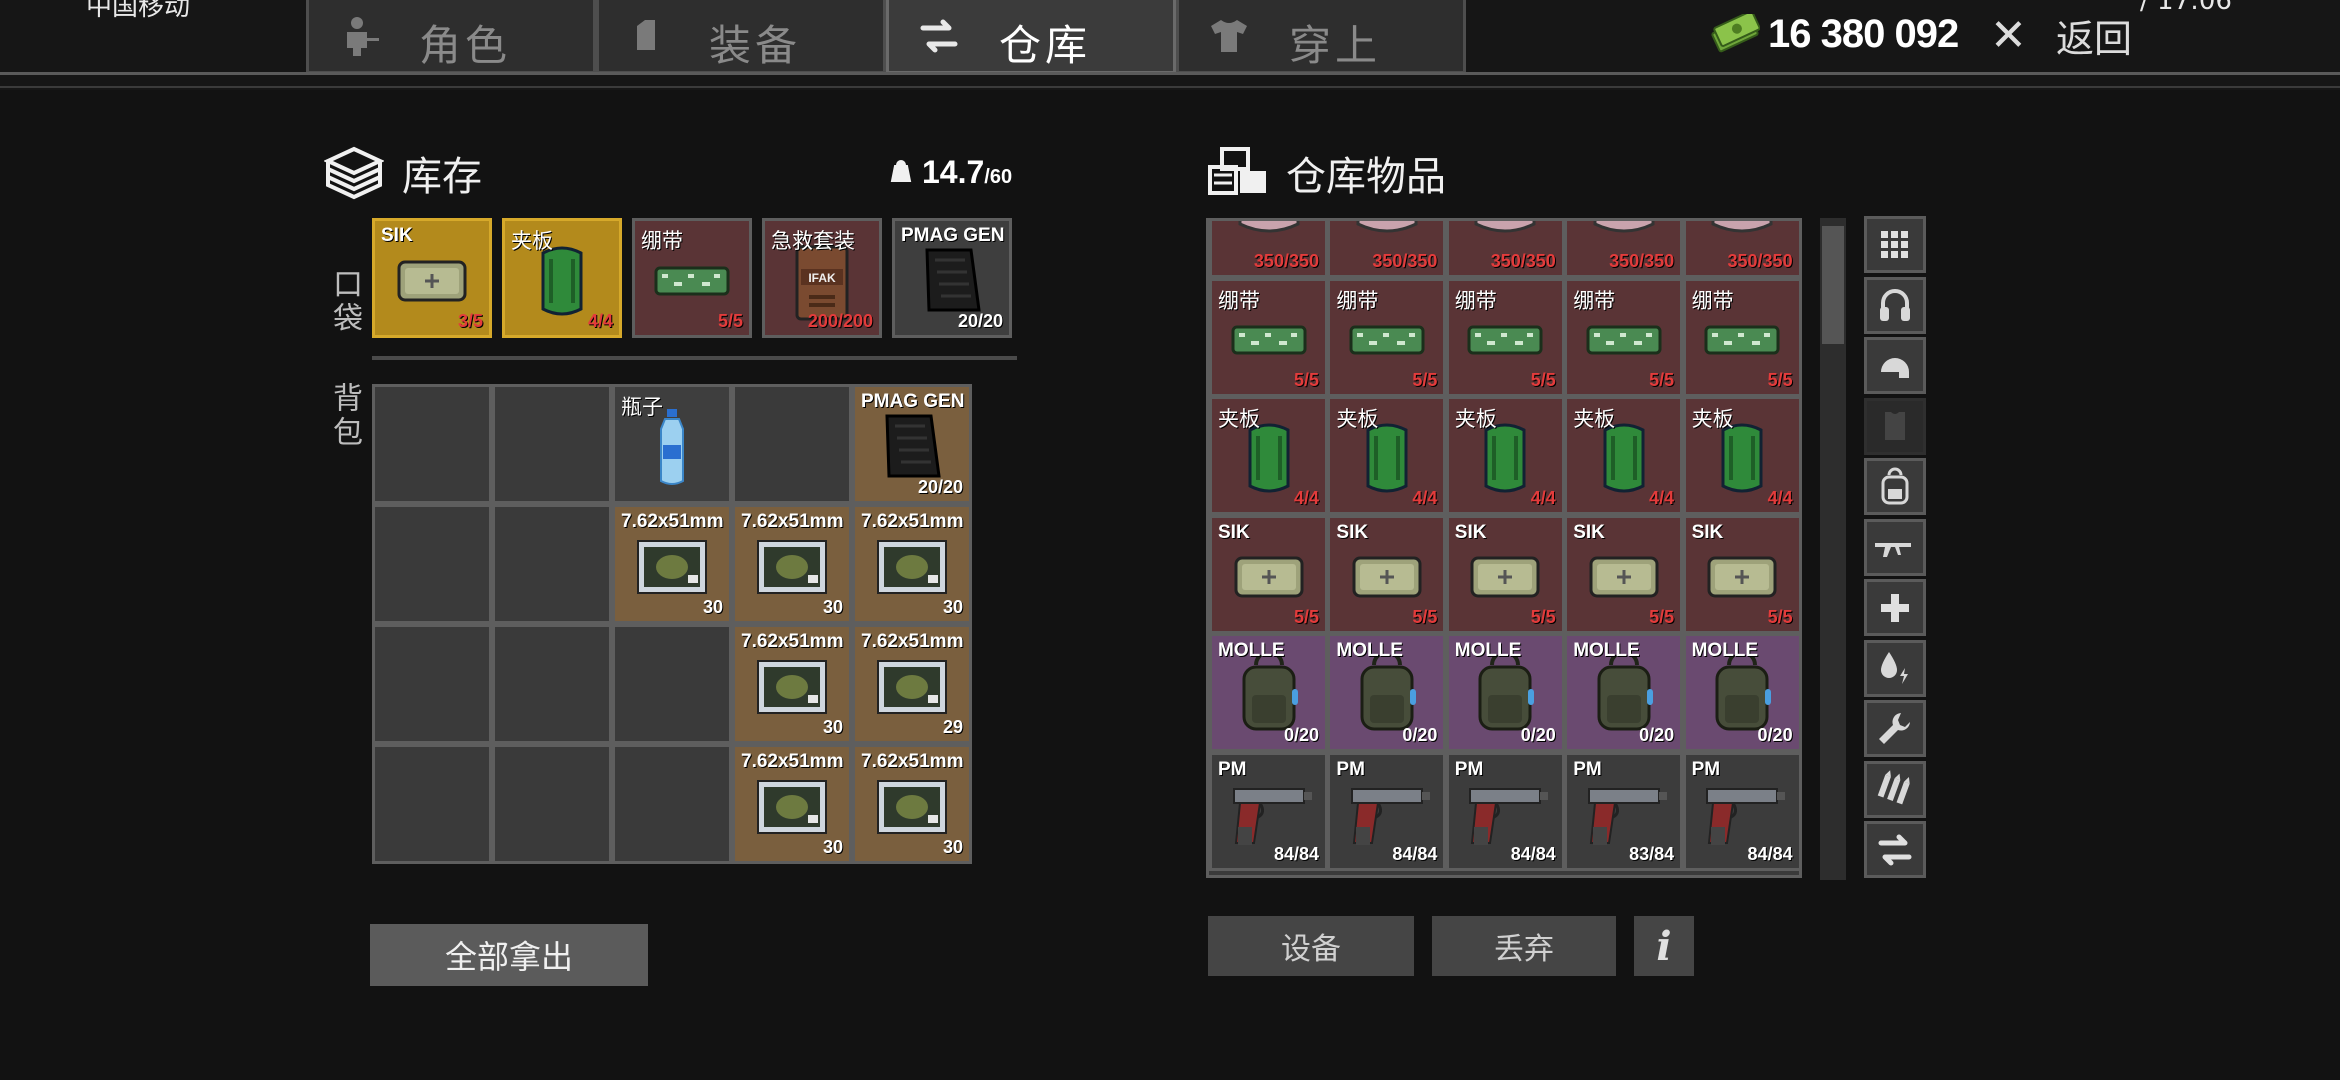 Image resolution: width=2340 pixels, height=1080 pixels. I want to click on stash-scroll-thumb, so click(1833, 285).